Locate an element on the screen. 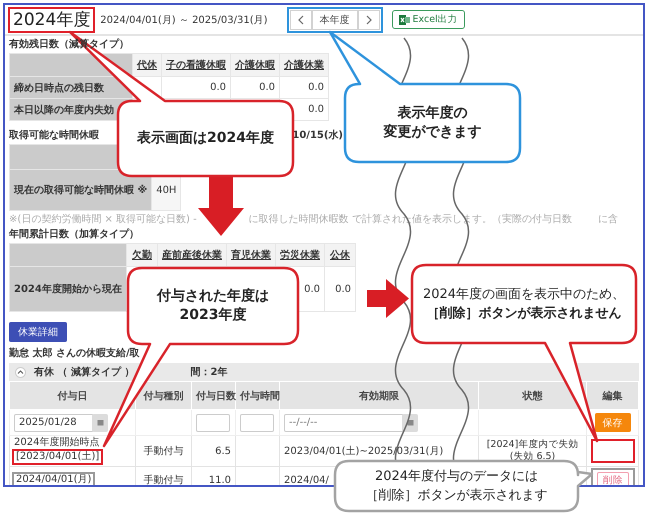  right-arrow is located at coordinates (388, 298).